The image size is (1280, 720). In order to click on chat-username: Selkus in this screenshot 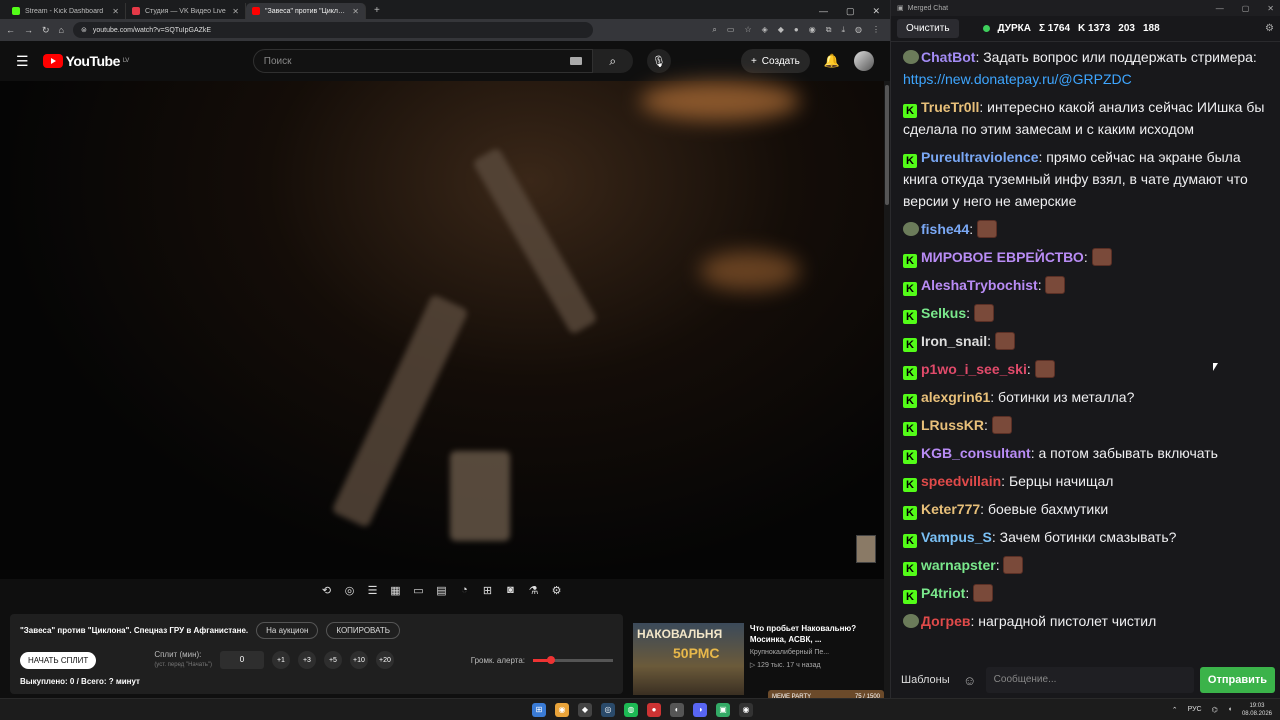, I will do `click(943, 313)`.